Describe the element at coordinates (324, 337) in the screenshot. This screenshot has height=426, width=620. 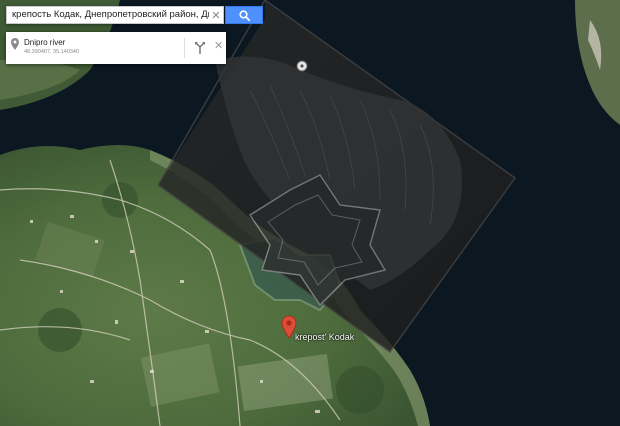
I see `map-place-label: krepost' Kodak` at that location.